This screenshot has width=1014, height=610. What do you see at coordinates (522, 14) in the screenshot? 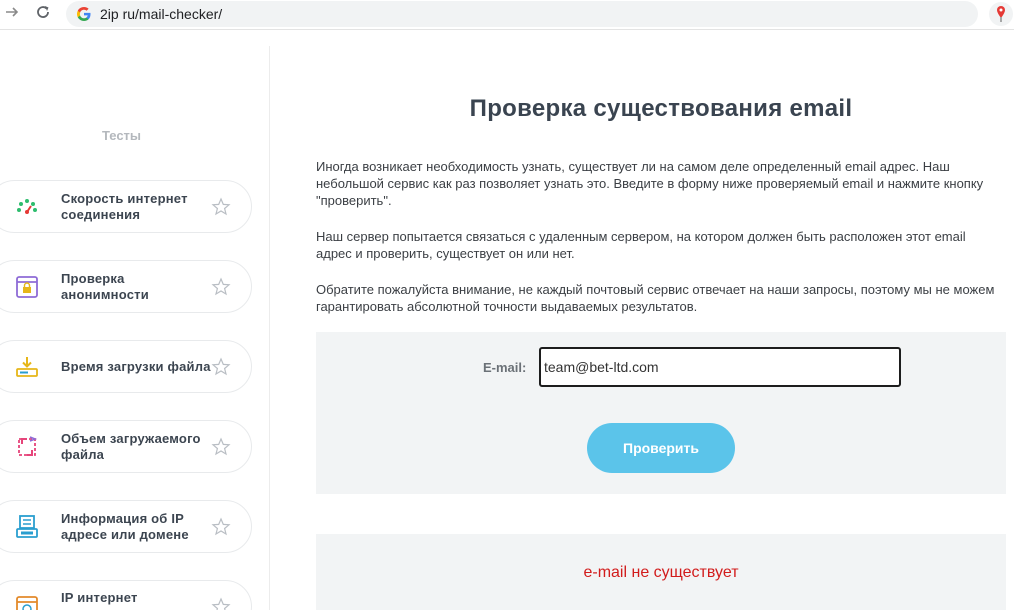
I see `address-bar: 2ip ru/mail-checker/` at bounding box center [522, 14].